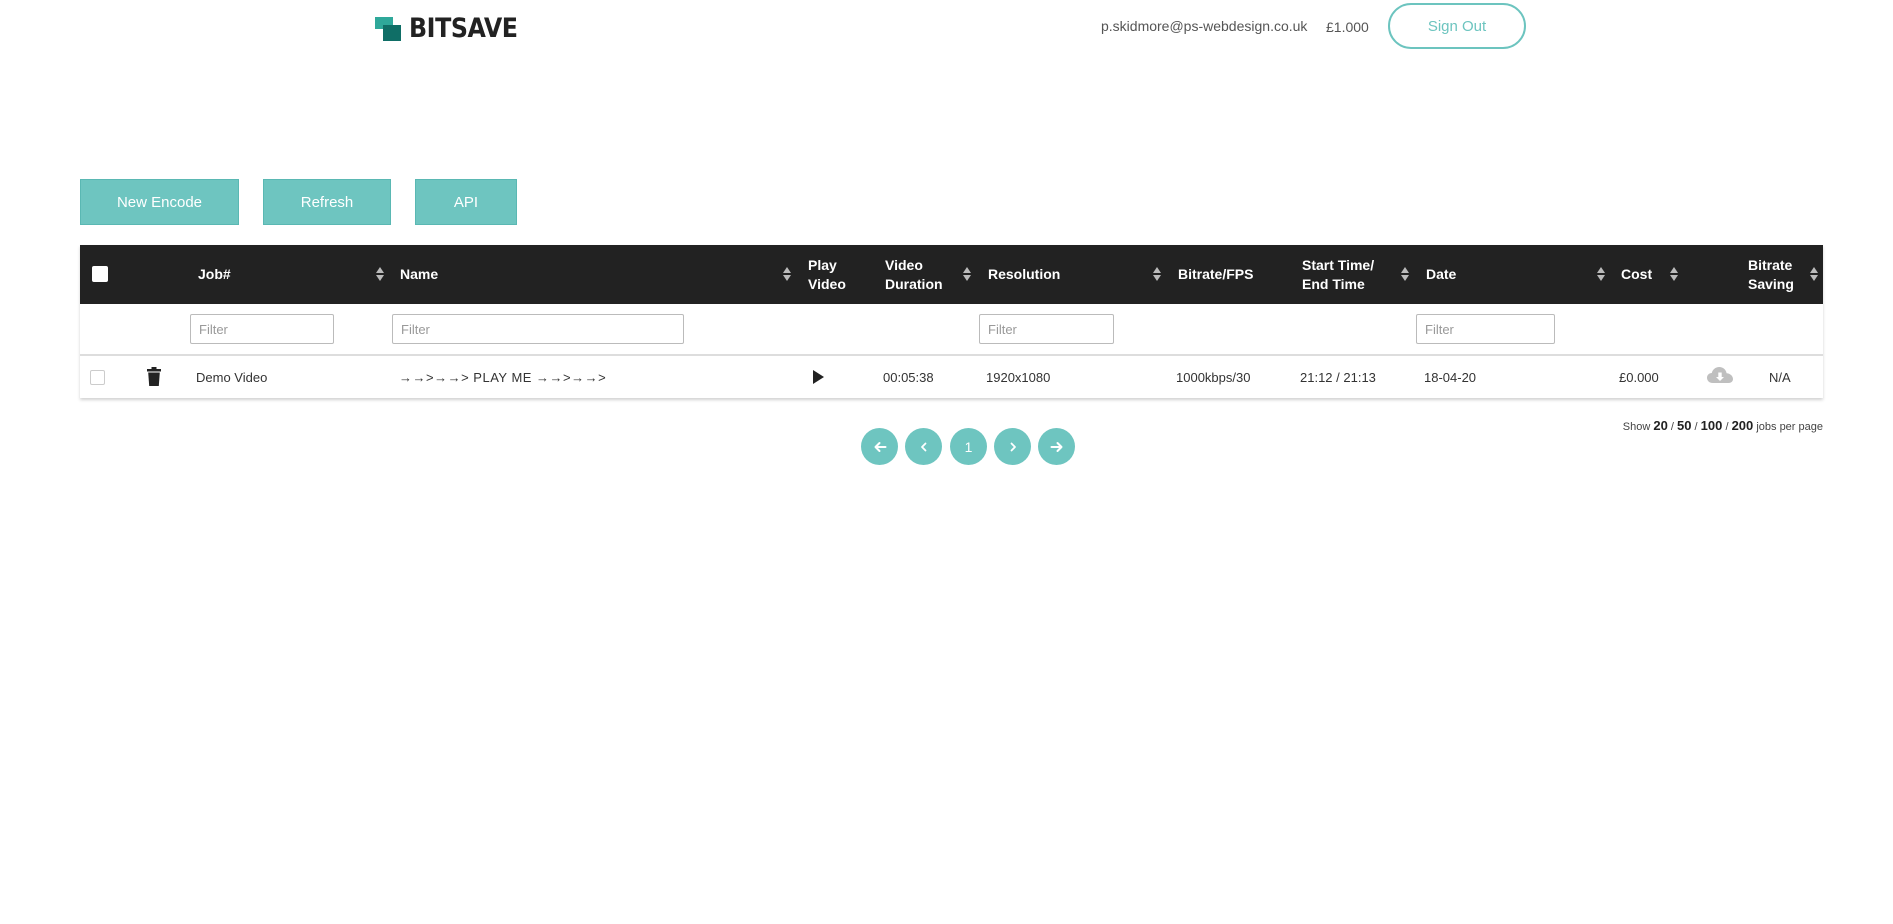 The image size is (1893, 924). What do you see at coordinates (968, 446) in the screenshot?
I see `page-number-button: 1` at bounding box center [968, 446].